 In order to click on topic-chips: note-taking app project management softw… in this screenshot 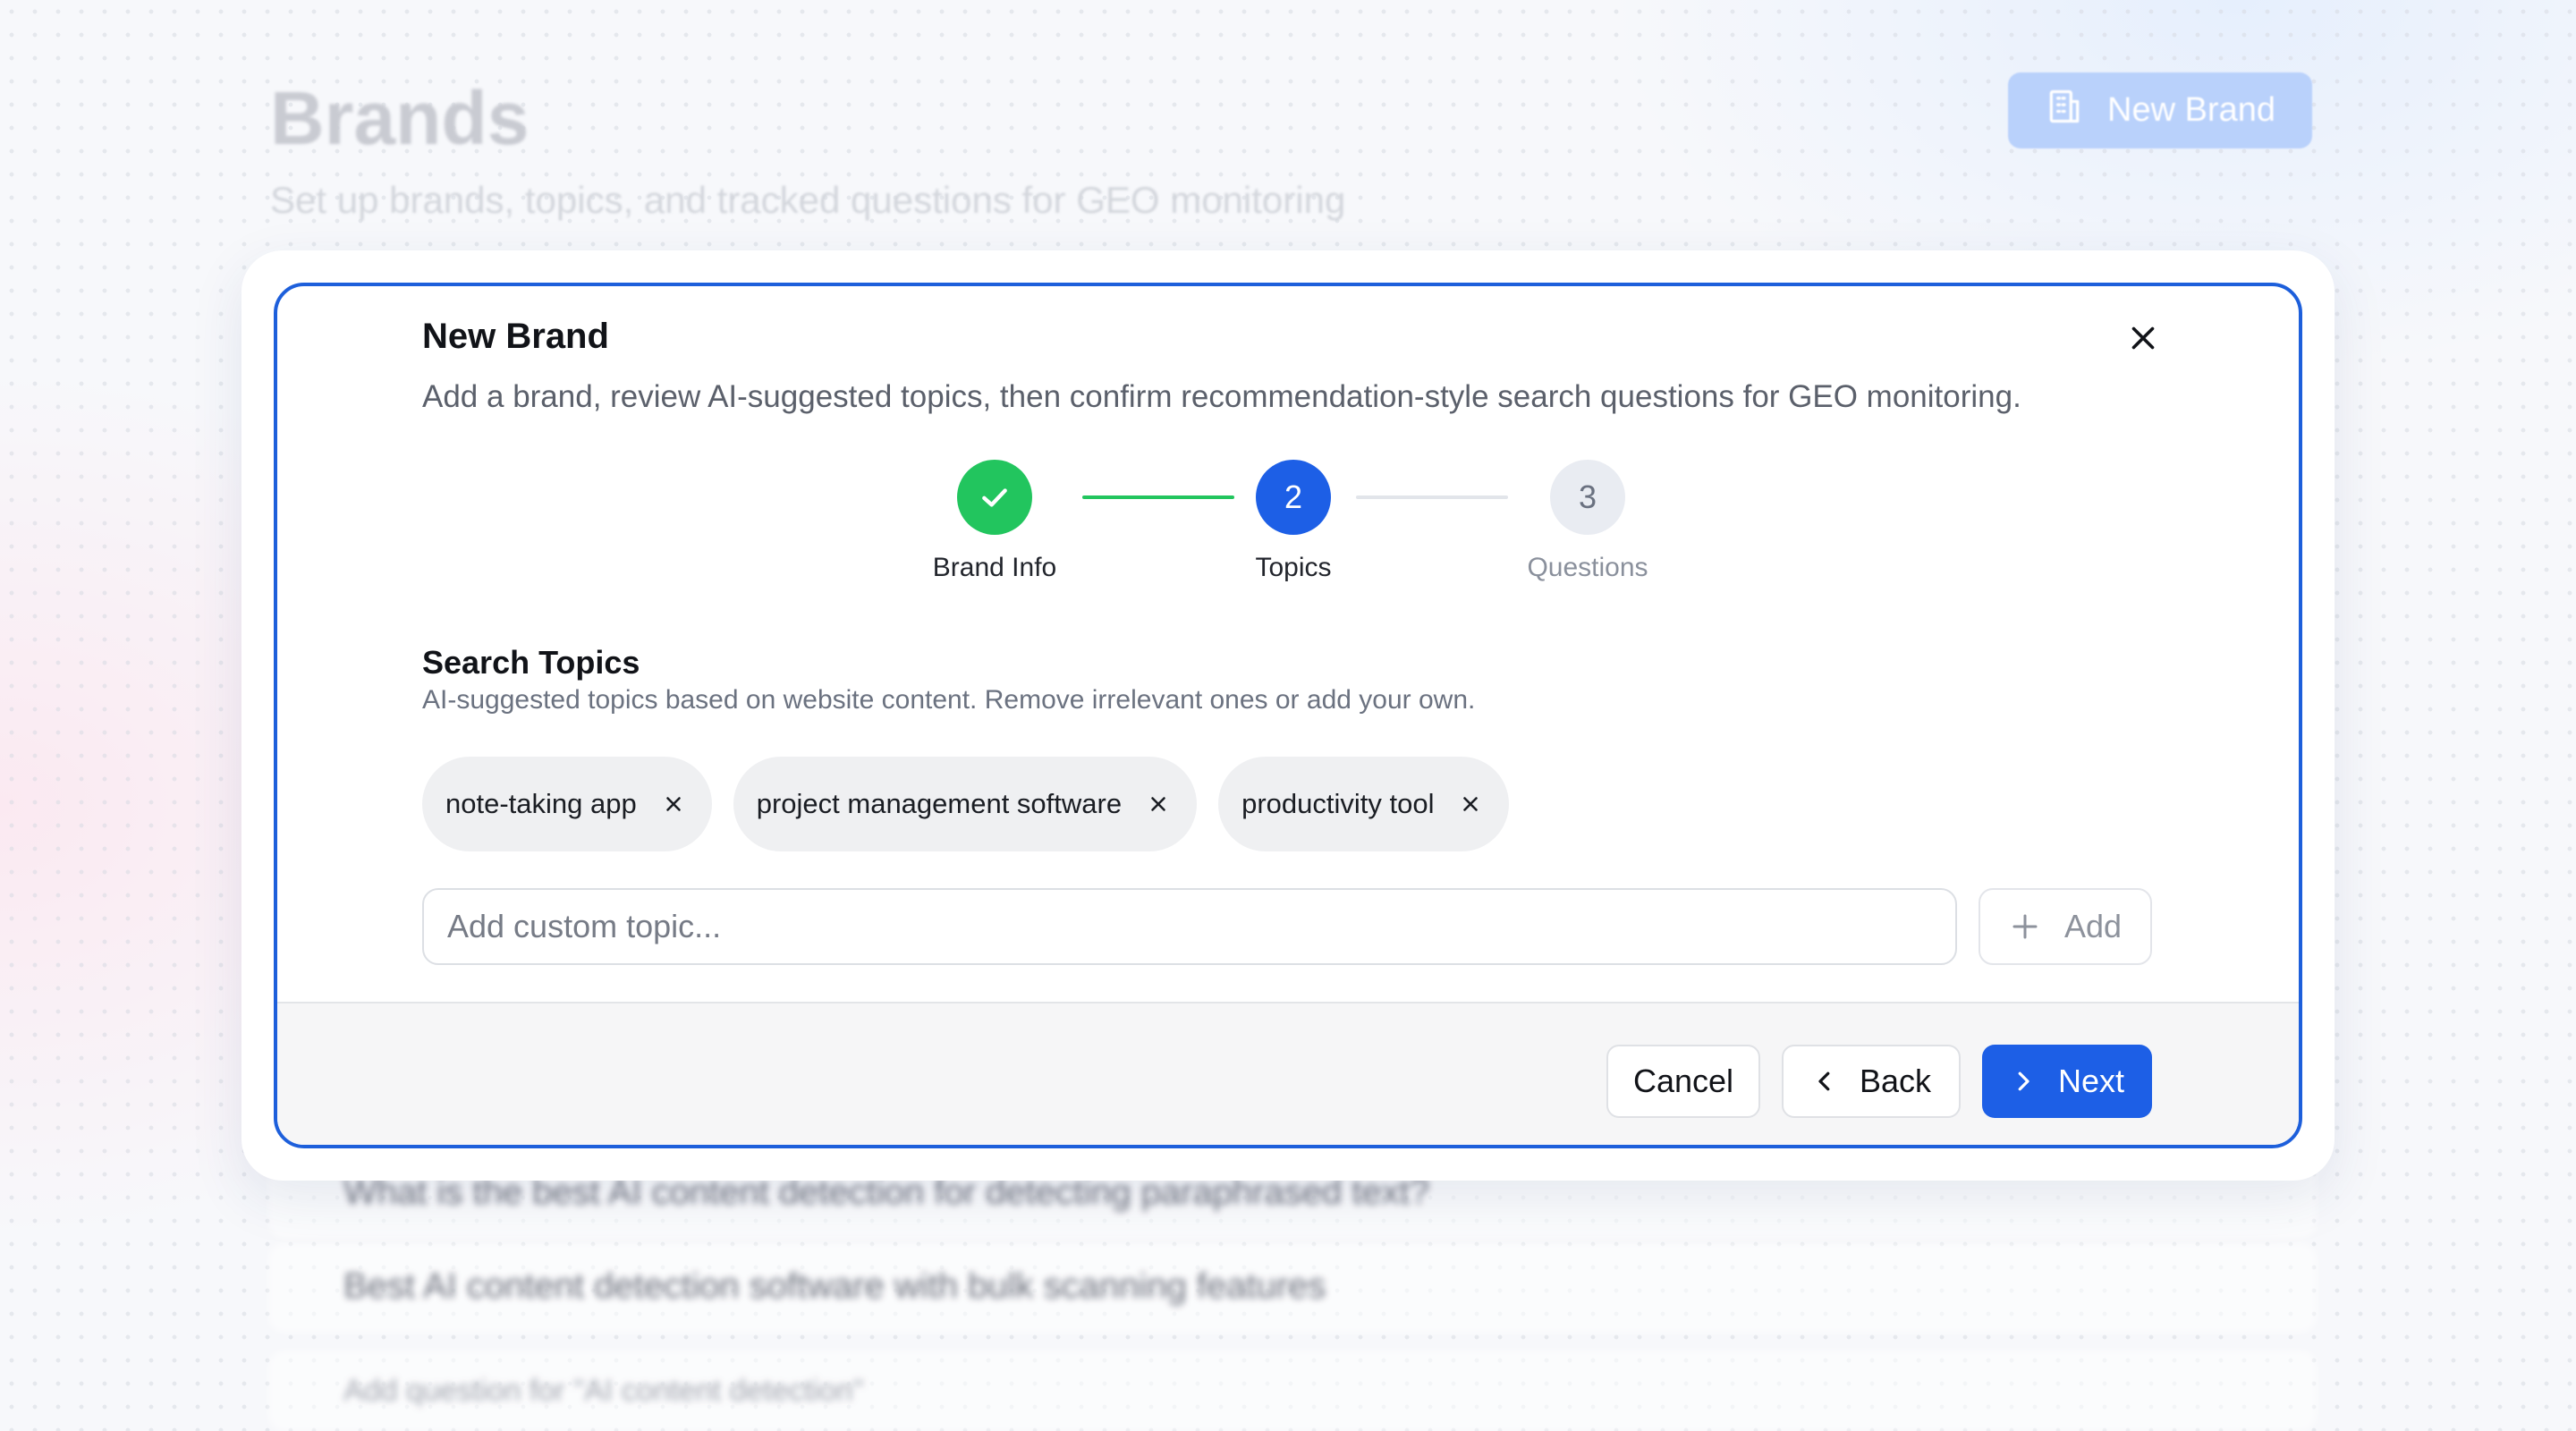, I will do `click(966, 804)`.